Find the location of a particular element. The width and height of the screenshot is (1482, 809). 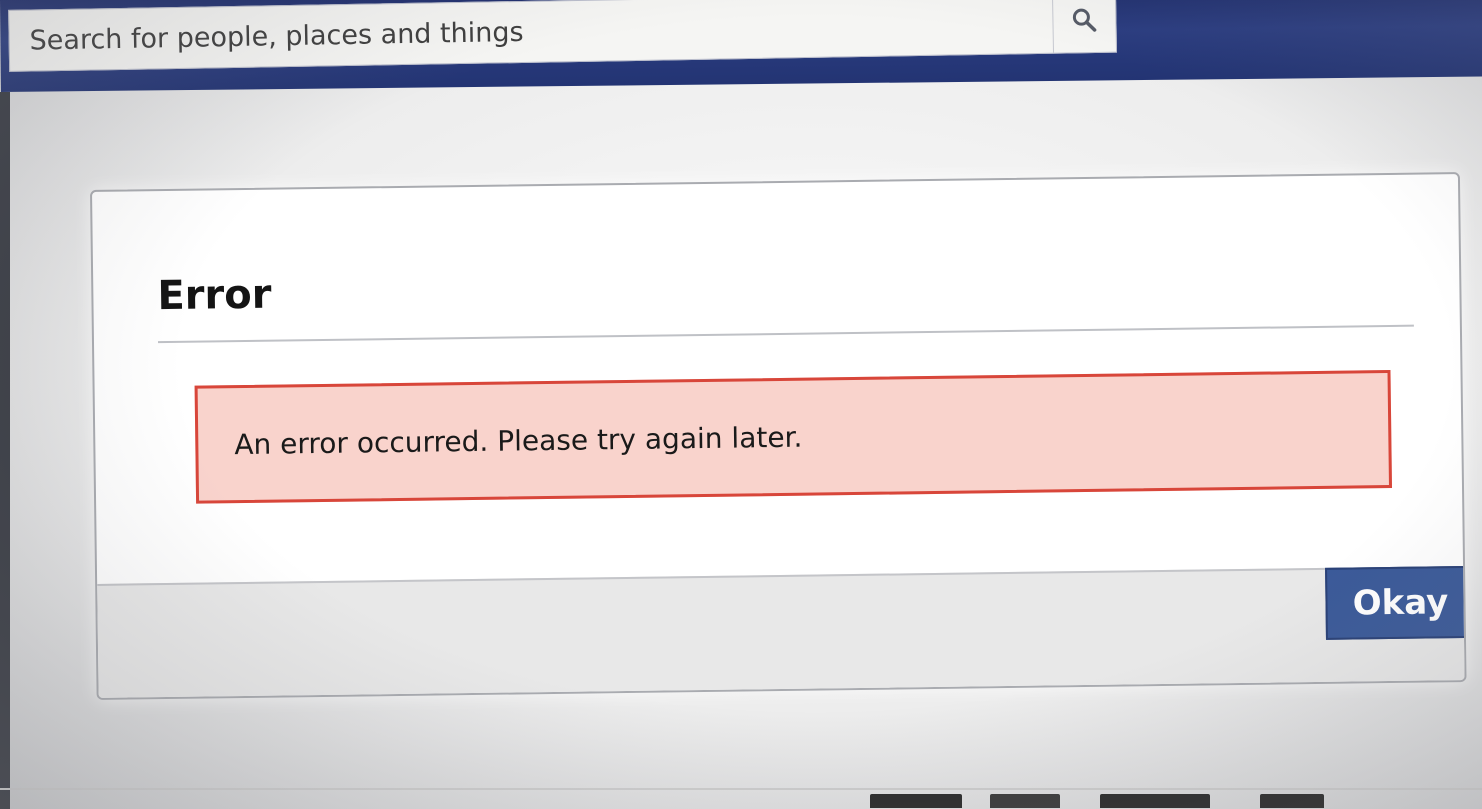

search-input is located at coordinates (533, 35).